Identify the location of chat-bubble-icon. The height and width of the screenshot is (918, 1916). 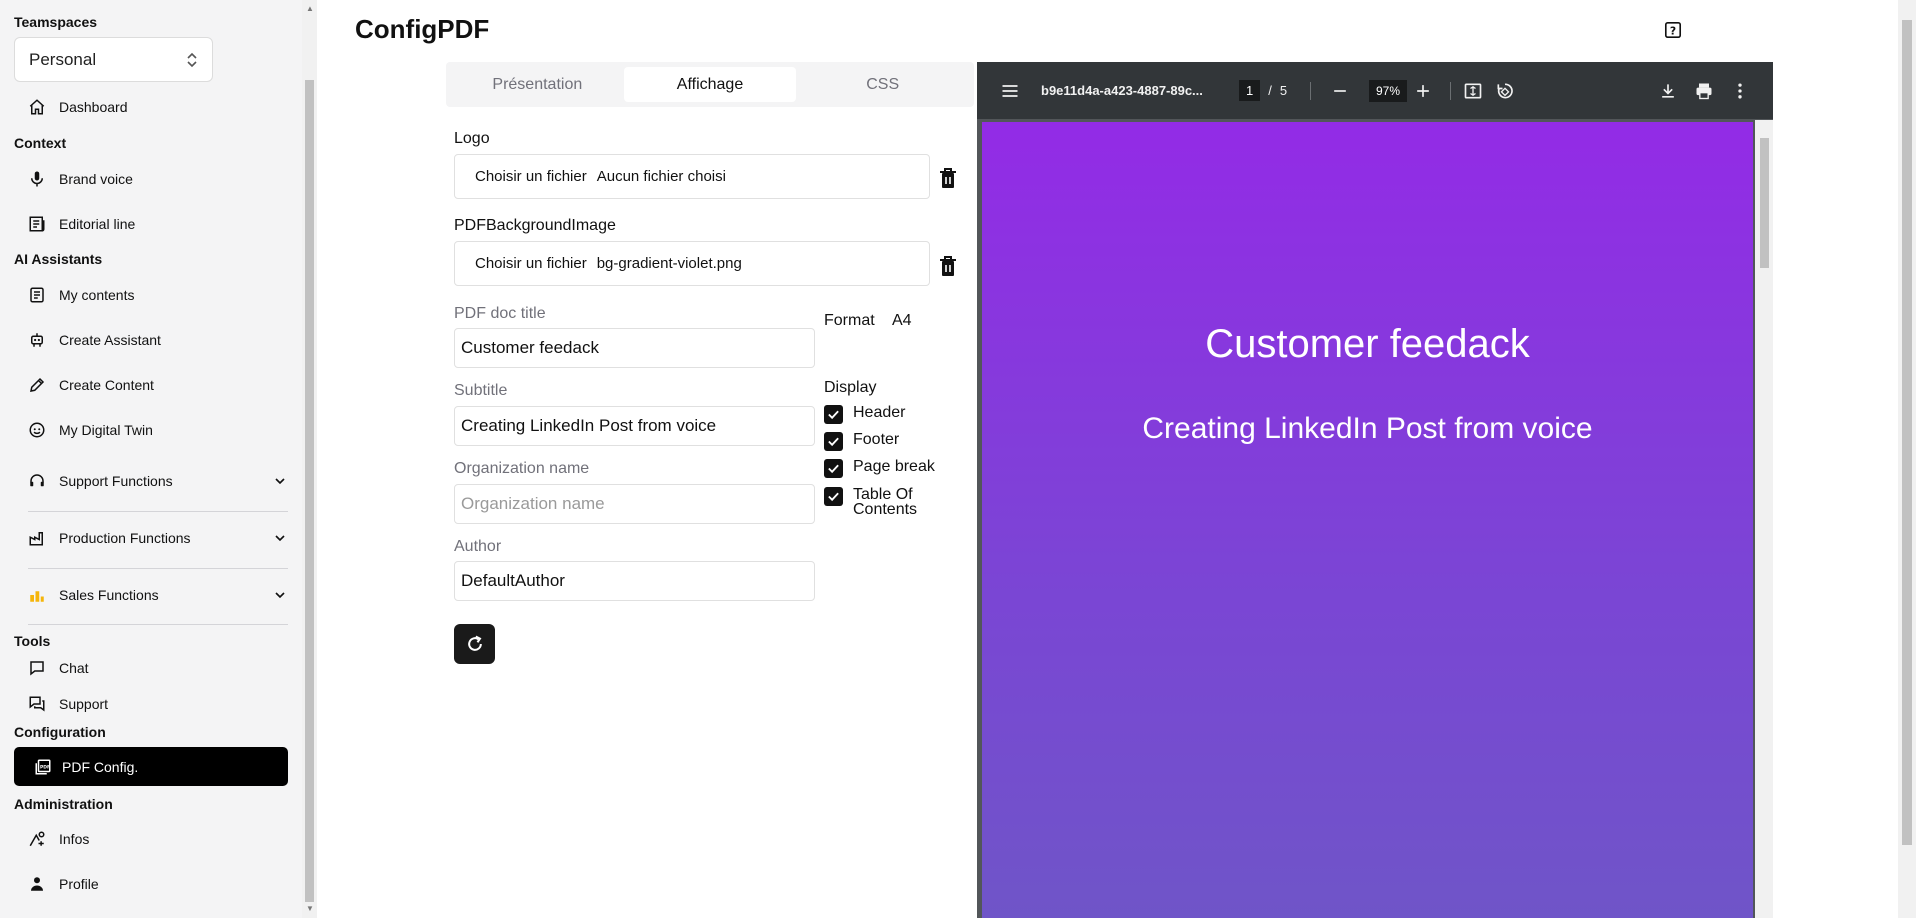
(37, 668).